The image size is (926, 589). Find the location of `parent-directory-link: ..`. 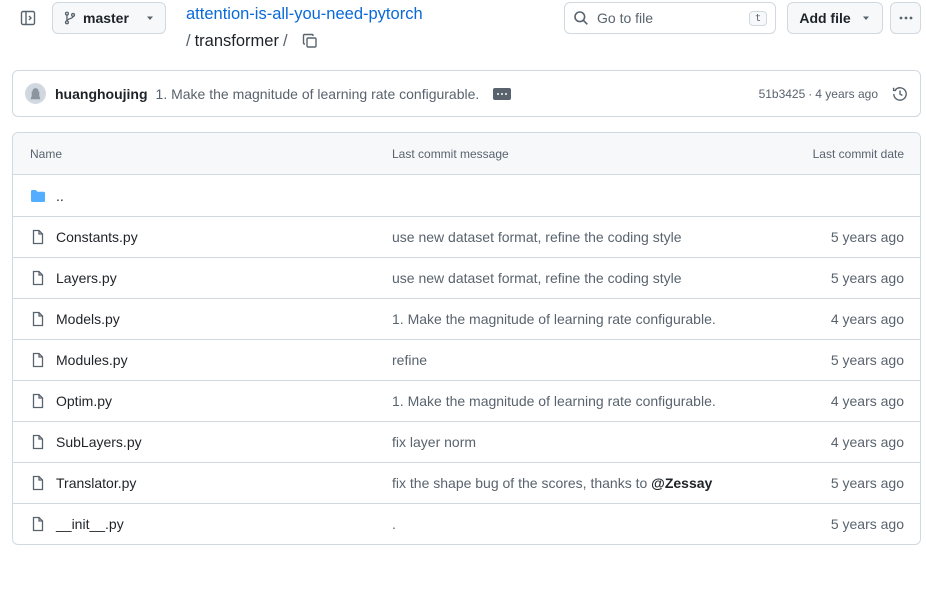

parent-directory-link: .. is located at coordinates (60, 196).